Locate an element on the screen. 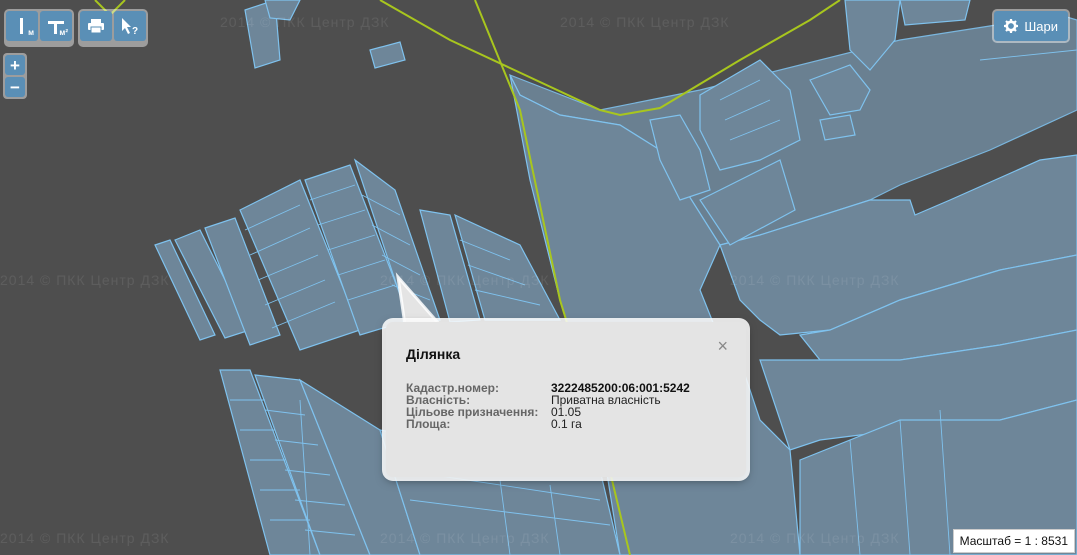  measure-area-unit: м² is located at coordinates (63, 32).